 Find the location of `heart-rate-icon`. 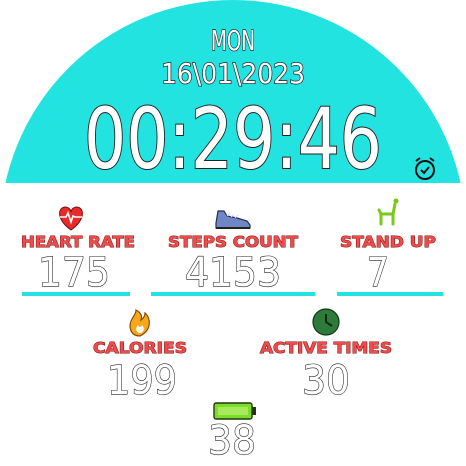

heart-rate-icon is located at coordinates (71, 218).